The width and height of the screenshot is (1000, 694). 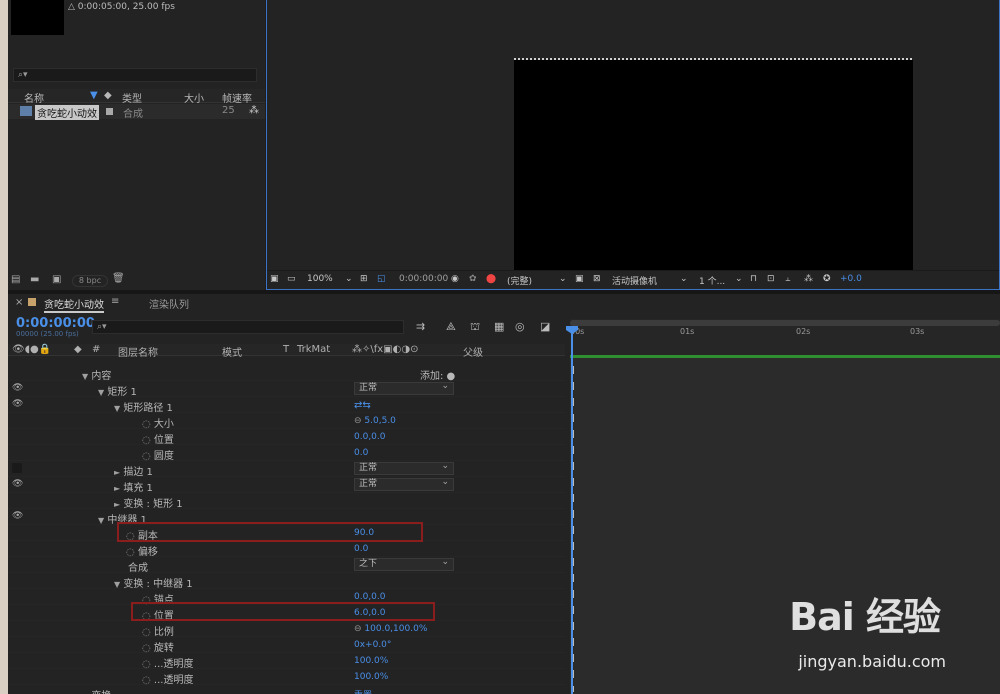 What do you see at coordinates (286, 405) in the screenshot?
I see `property-row: 👁 ▼ 矩形路径 1 ⇄⇆` at bounding box center [286, 405].